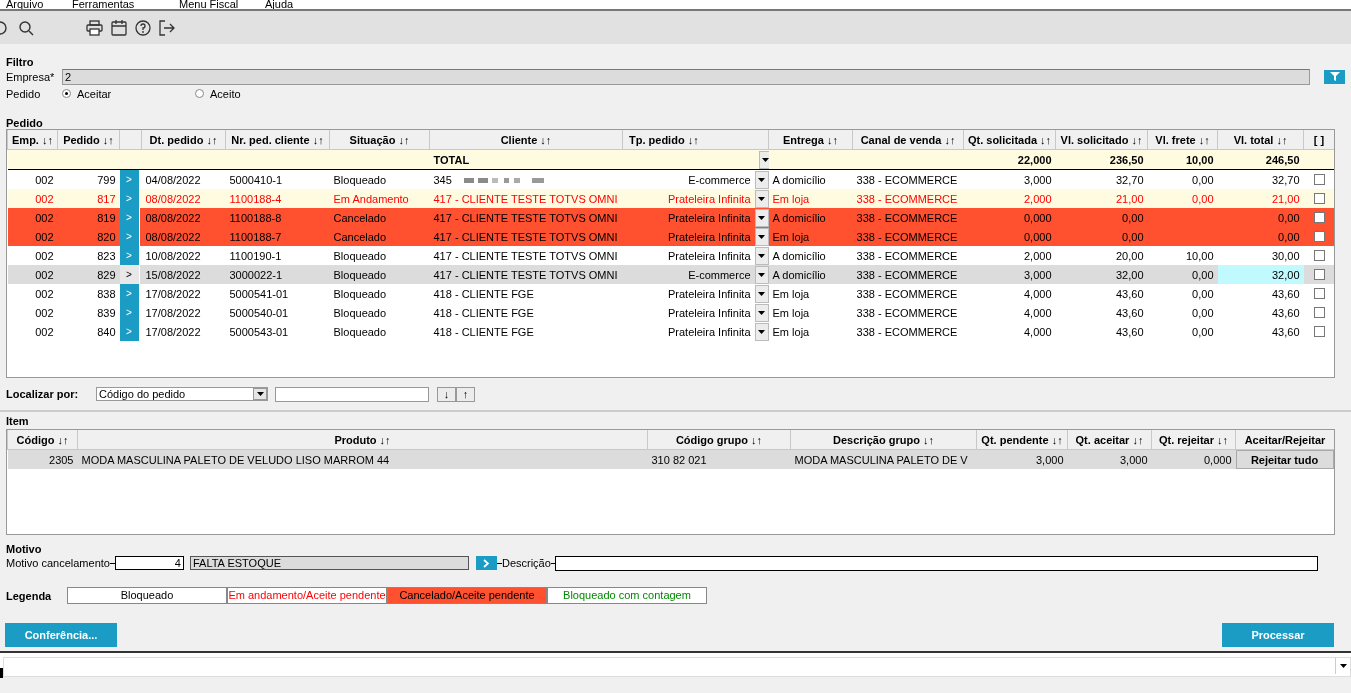 This screenshot has height=693, width=1351. I want to click on table-cell: Em loja, so click(810, 293).